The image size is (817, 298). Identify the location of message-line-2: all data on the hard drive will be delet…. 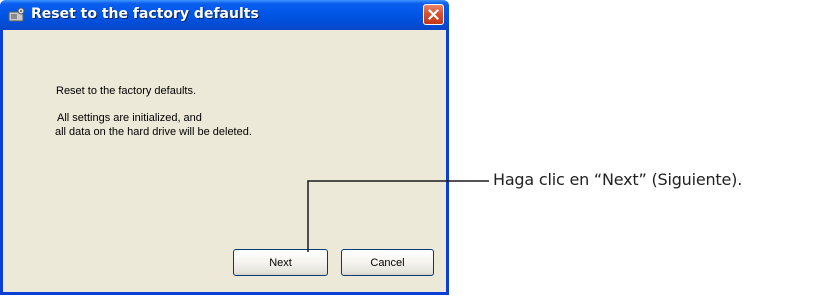
(153, 132).